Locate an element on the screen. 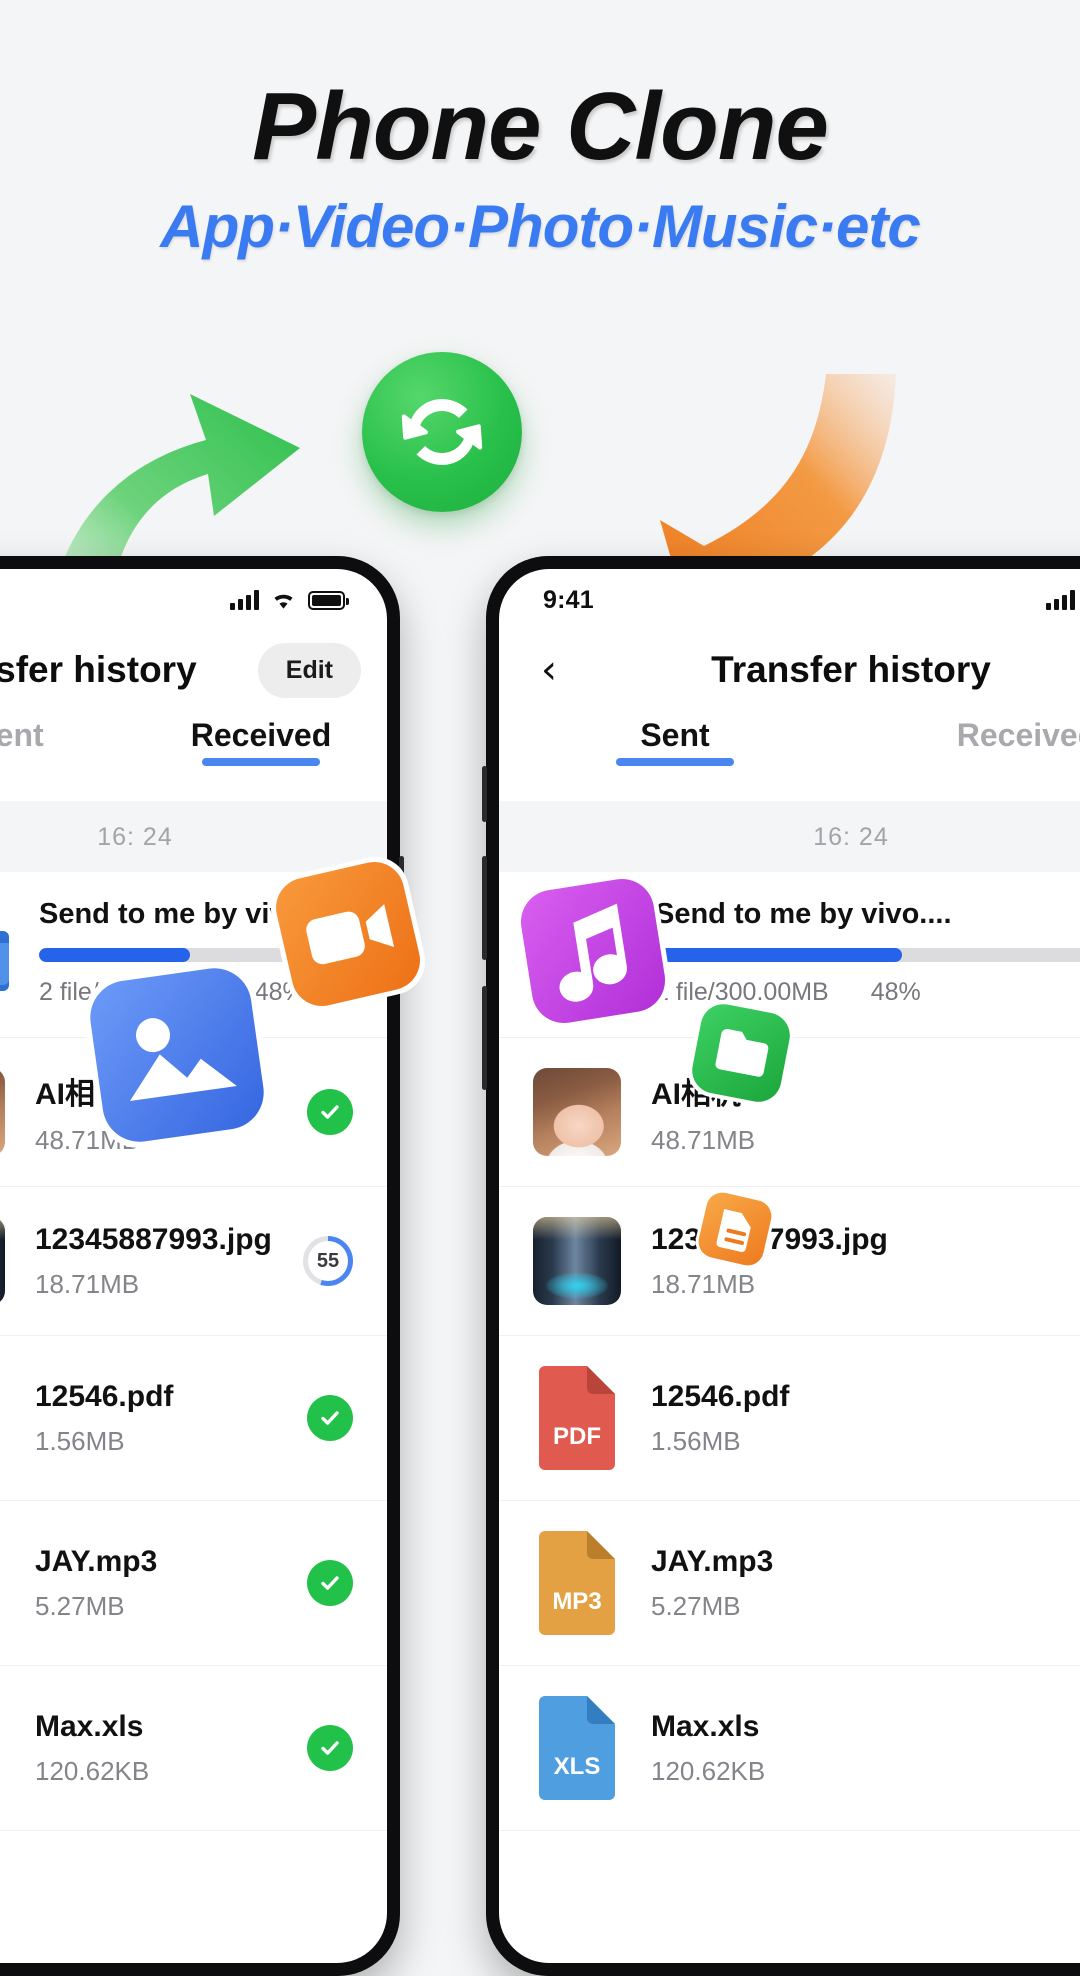 This screenshot has height=1976, width=1080. transfer-progress-bar is located at coordinates (867, 955).